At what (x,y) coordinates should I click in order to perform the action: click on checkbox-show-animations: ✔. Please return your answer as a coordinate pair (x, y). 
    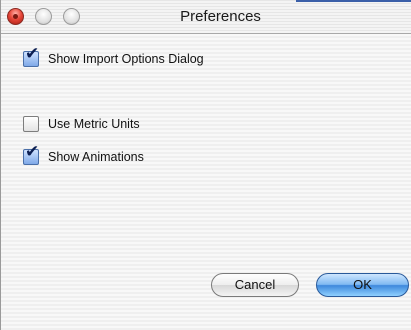
    Looking at the image, I should click on (31, 154).